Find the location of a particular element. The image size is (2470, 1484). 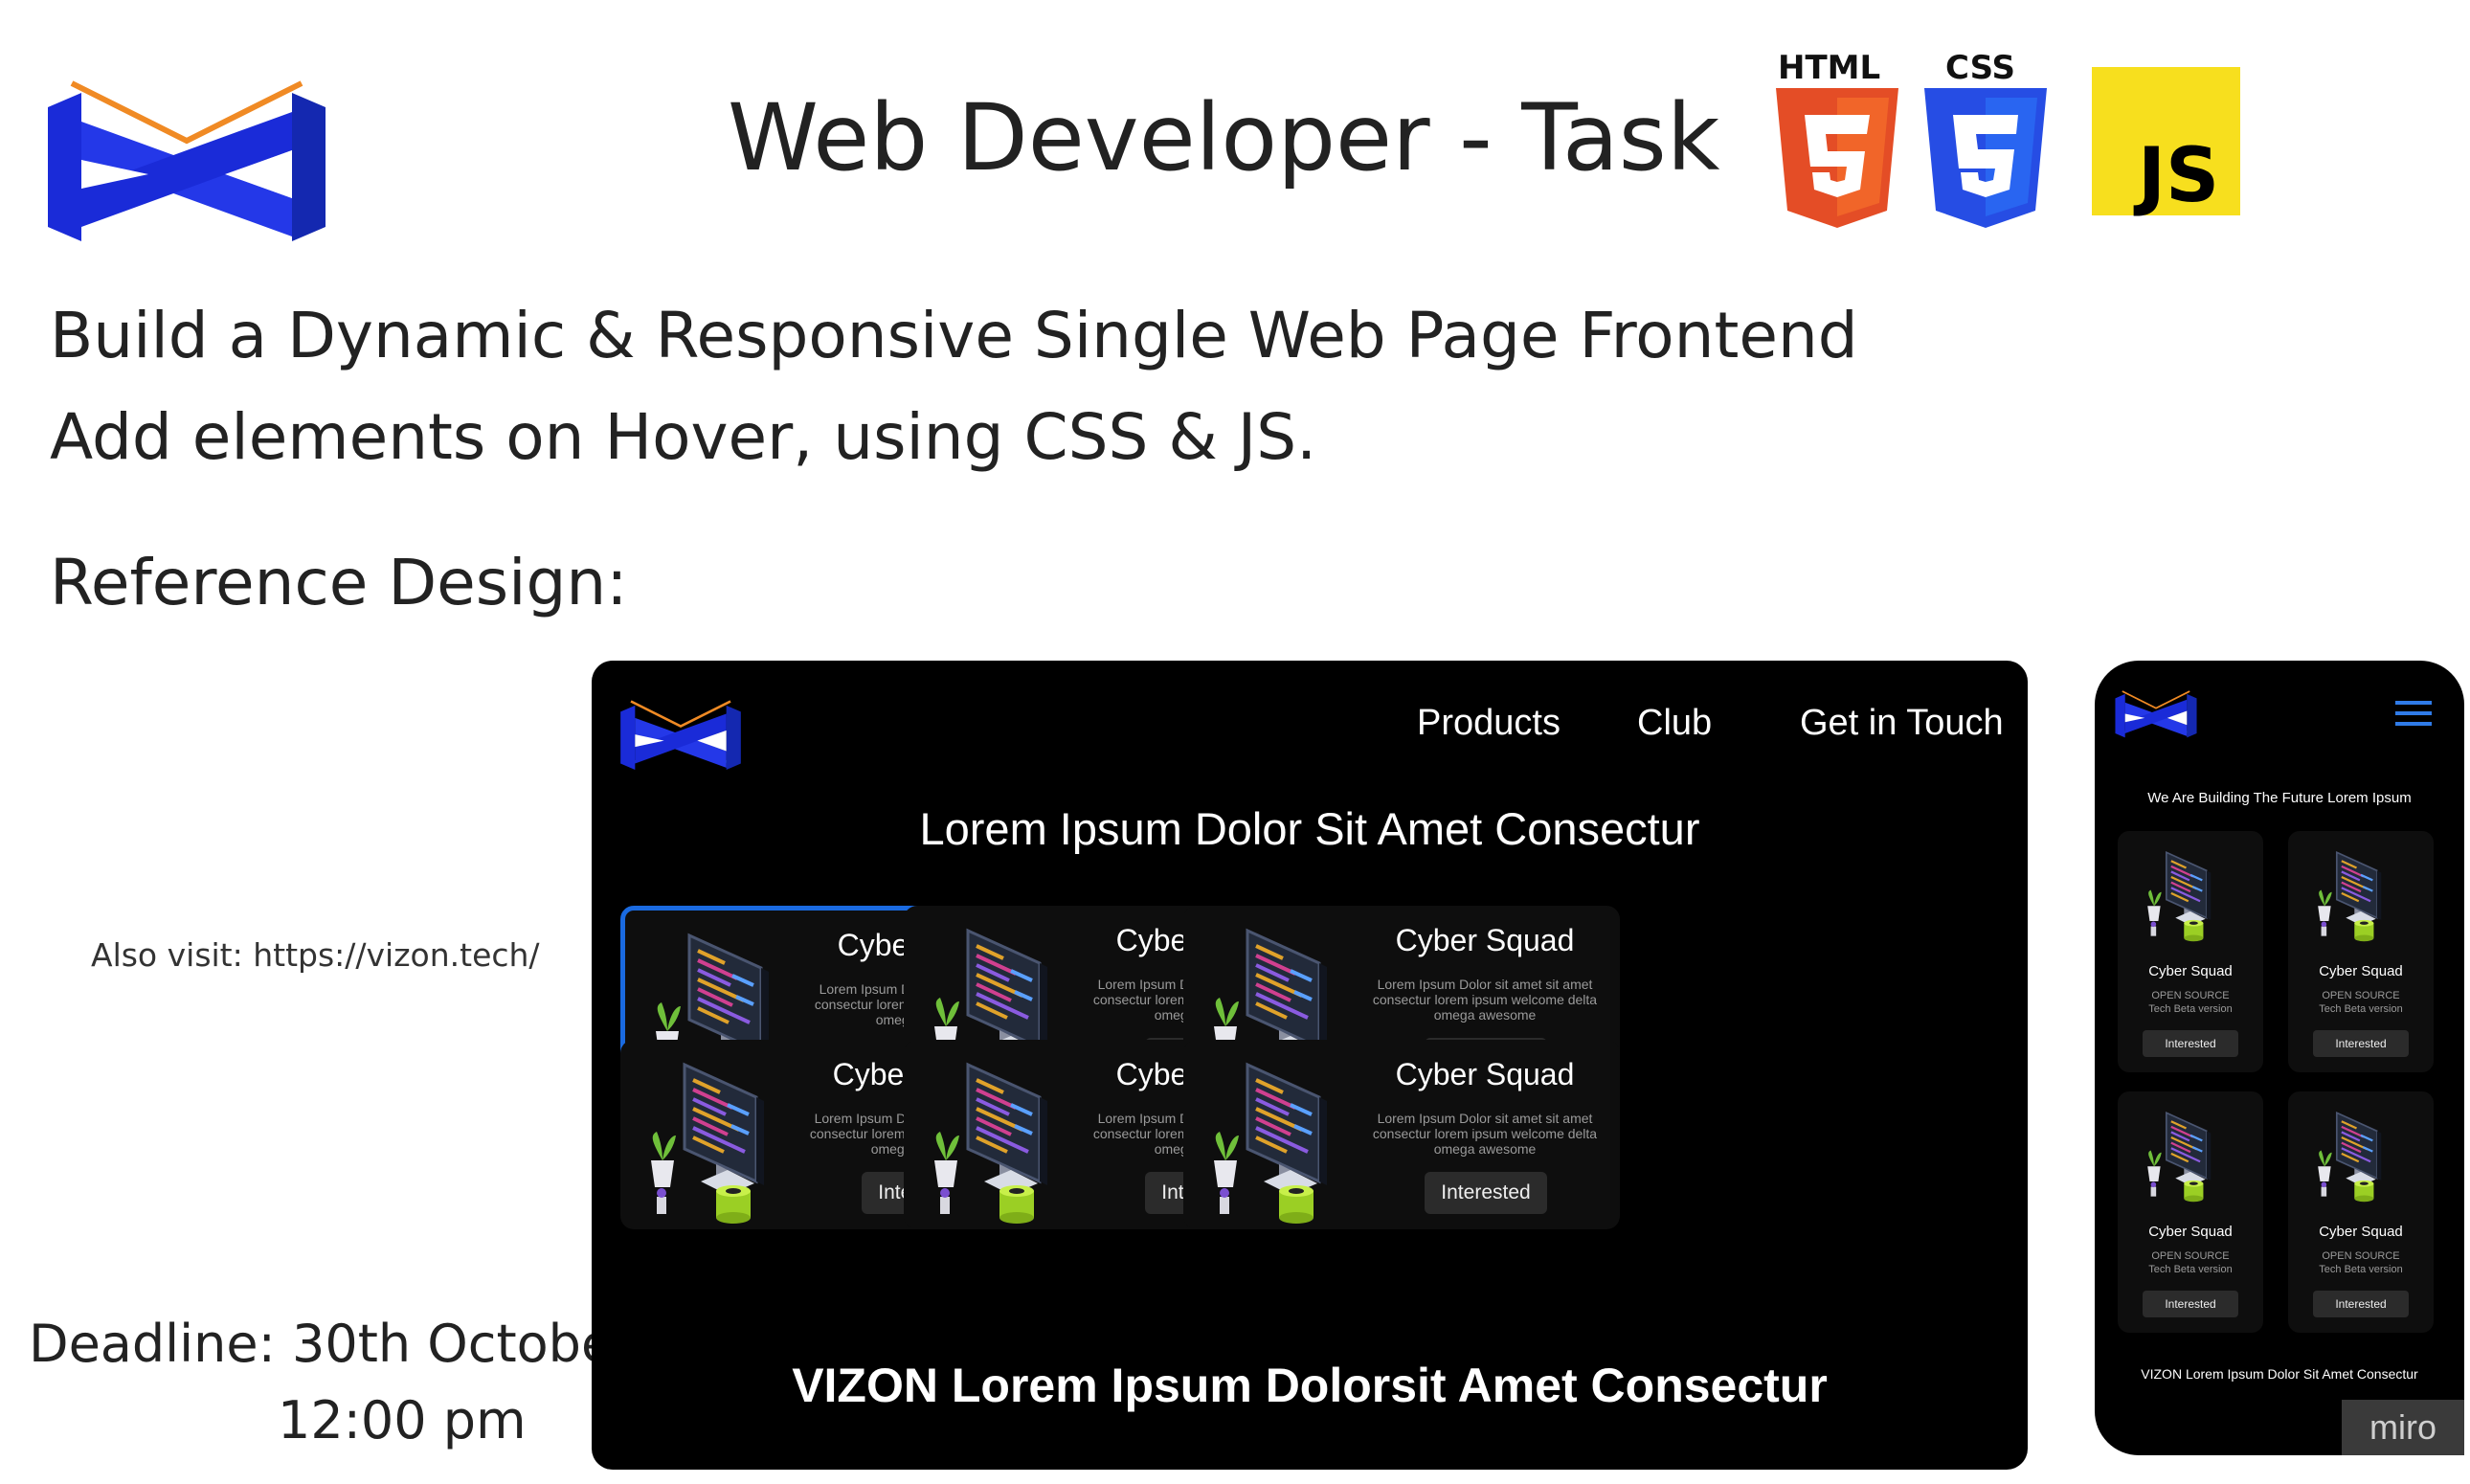

tech-logos: HTML CSS JS is located at coordinates (2008, 139).